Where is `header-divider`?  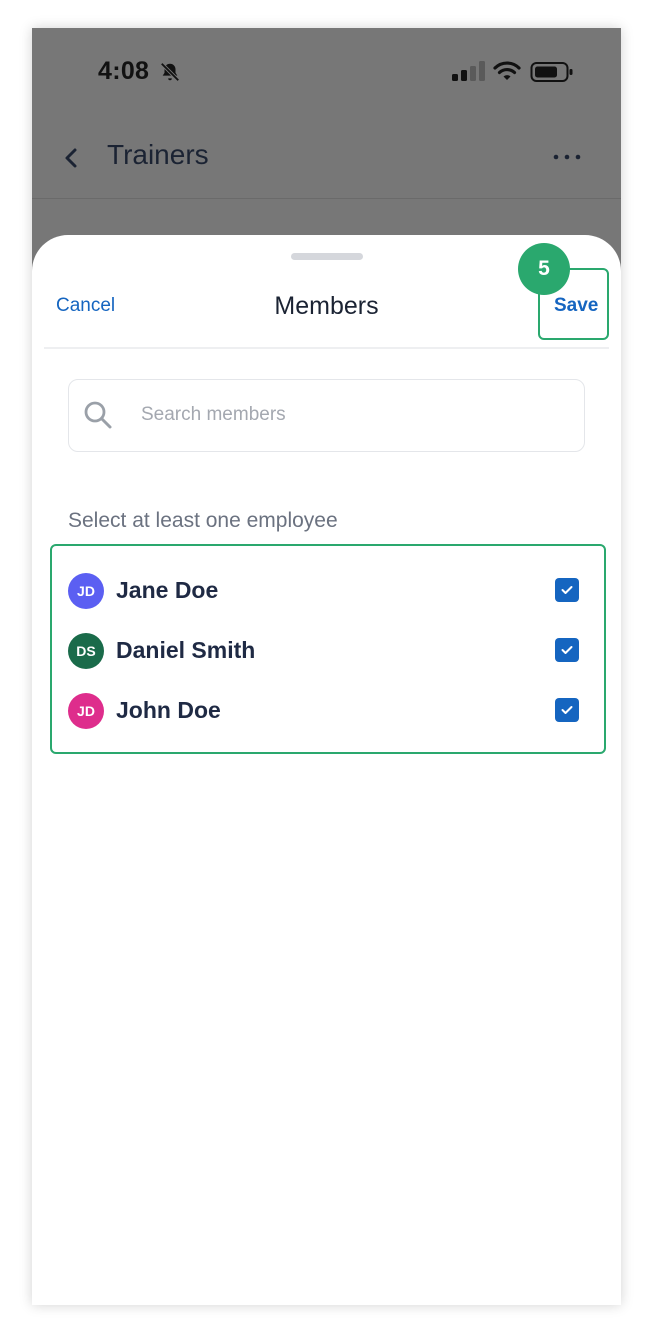
header-divider is located at coordinates (326, 348).